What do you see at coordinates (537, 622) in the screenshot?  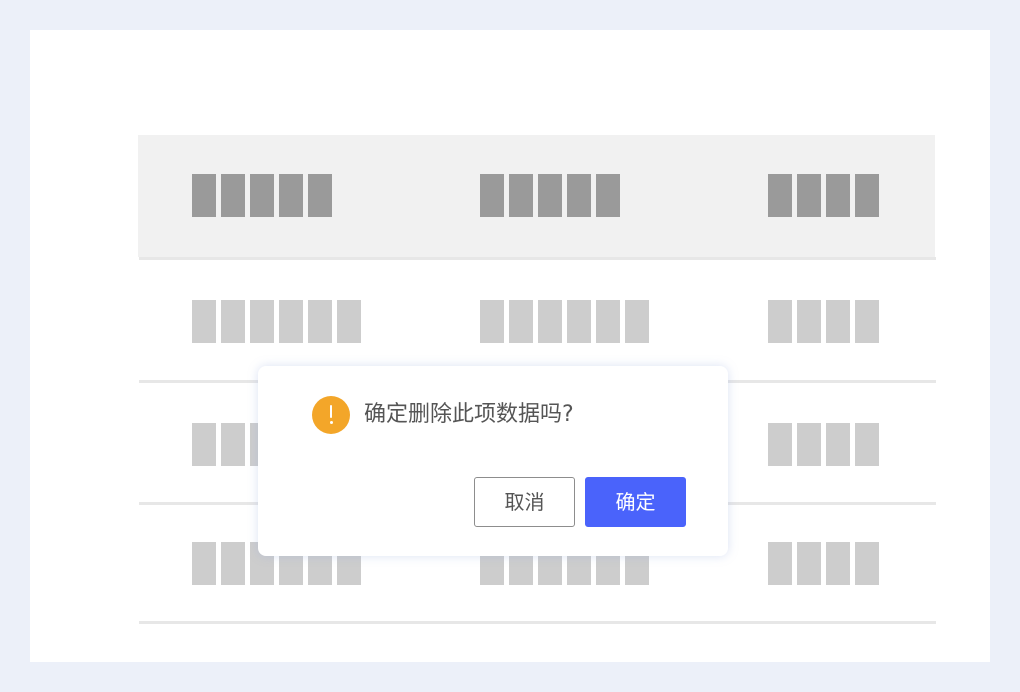 I see `row-divider` at bounding box center [537, 622].